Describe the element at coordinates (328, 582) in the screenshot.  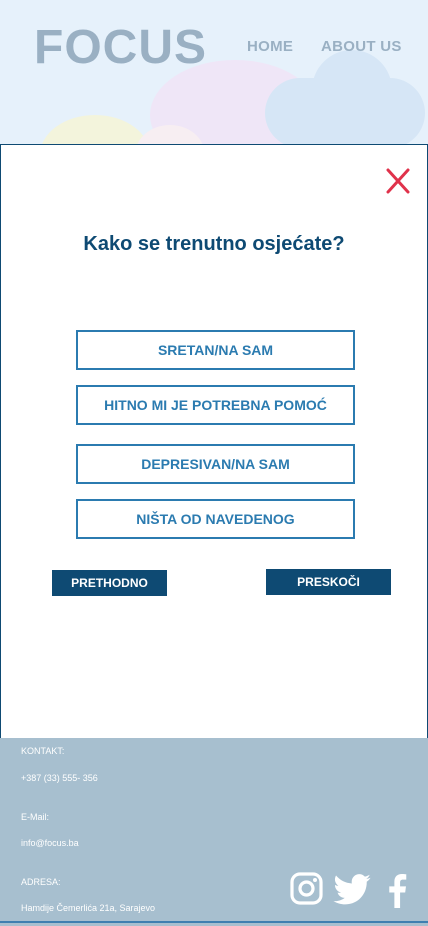
I see `skip-button: PRESKOČI` at that location.